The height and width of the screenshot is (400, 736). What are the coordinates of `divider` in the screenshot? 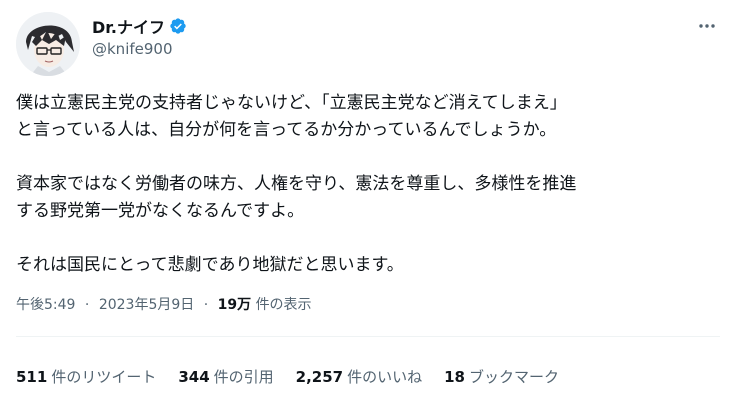 It's located at (368, 336).